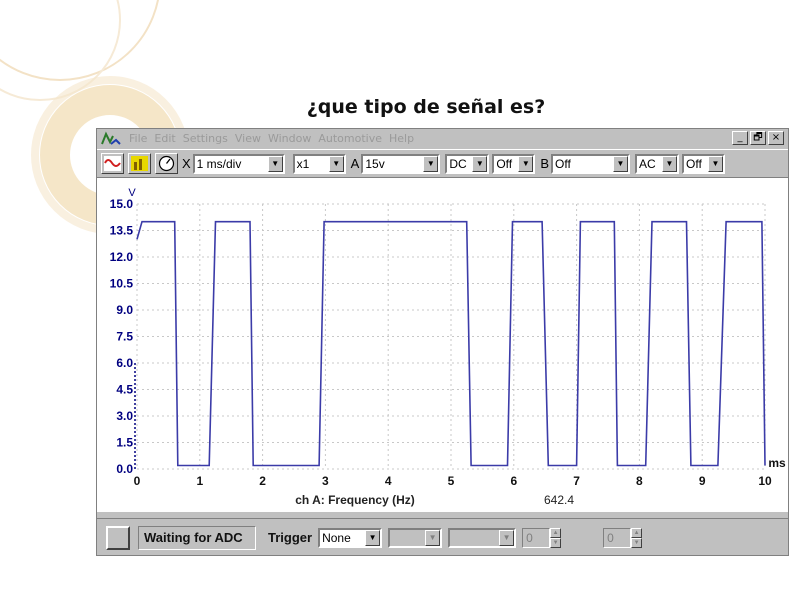  Describe the element at coordinates (132, 193) in the screenshot. I see `y-axis-unit-label: V` at that location.